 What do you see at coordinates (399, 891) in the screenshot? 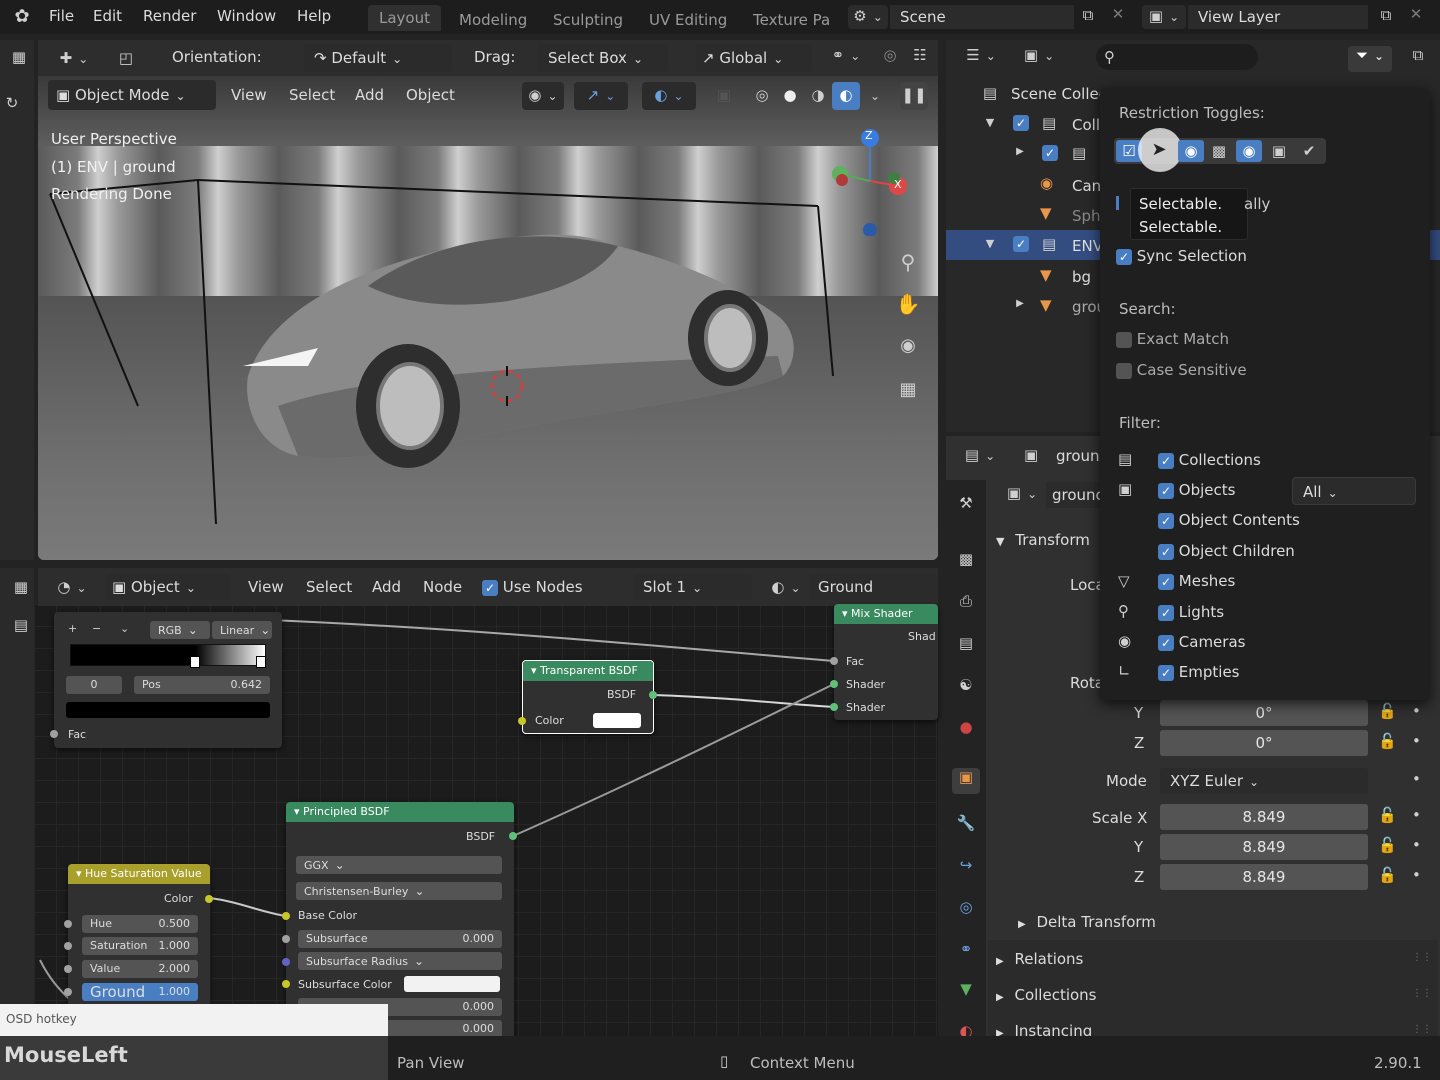
I see `principled-sss-method: Christensen-Burley` at bounding box center [399, 891].